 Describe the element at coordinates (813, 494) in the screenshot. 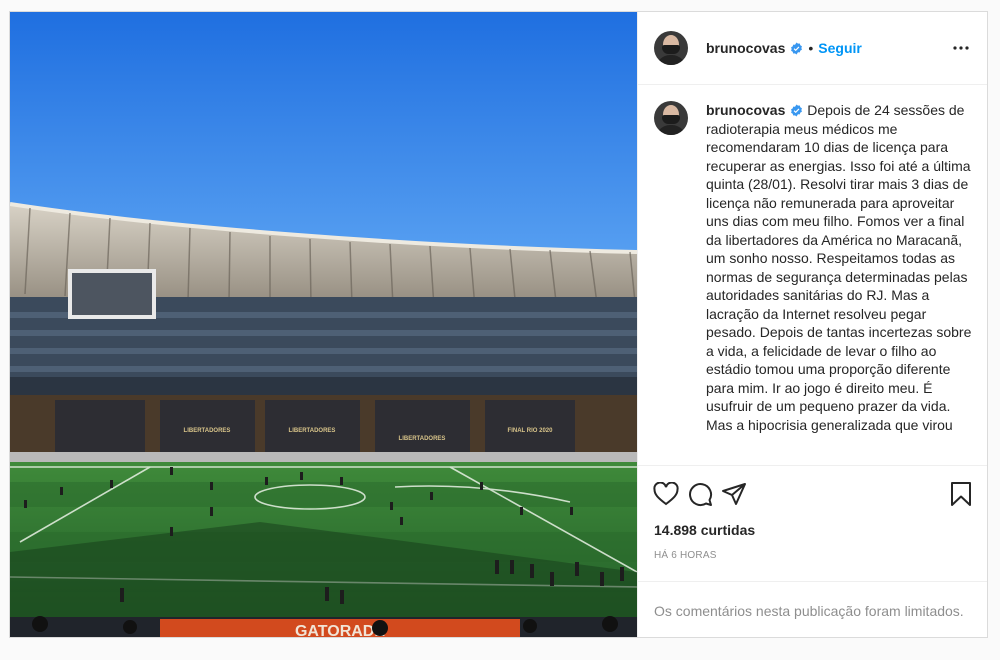

I see `action-icons` at that location.